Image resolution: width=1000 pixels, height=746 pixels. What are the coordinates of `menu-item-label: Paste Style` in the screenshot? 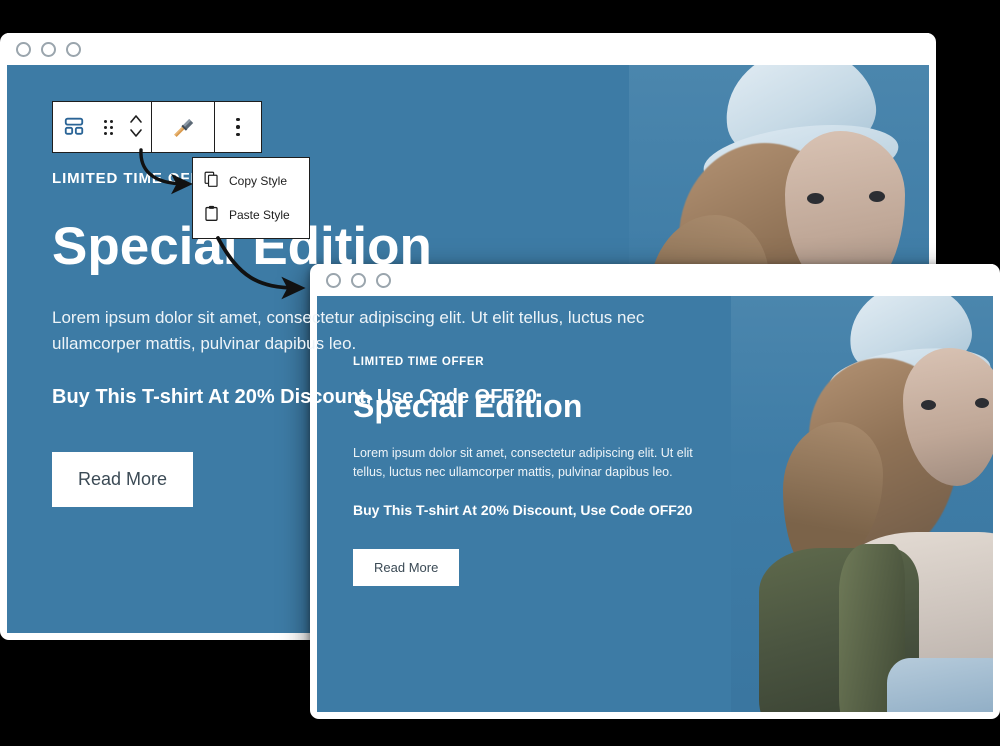 It's located at (259, 215).